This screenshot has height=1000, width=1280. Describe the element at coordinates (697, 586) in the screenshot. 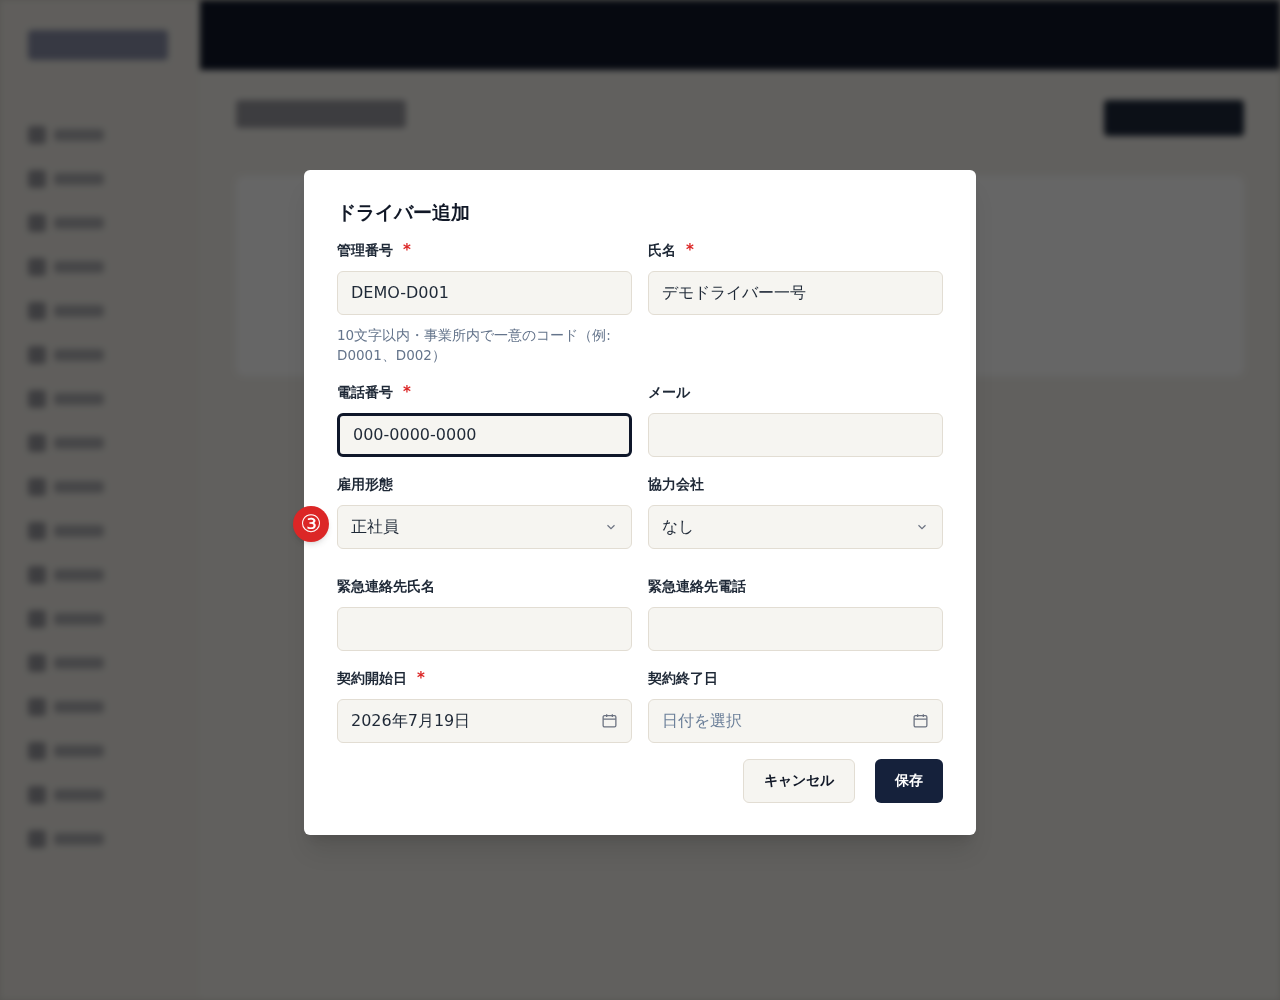

I see `field-label: 緊急連絡先電話` at that location.